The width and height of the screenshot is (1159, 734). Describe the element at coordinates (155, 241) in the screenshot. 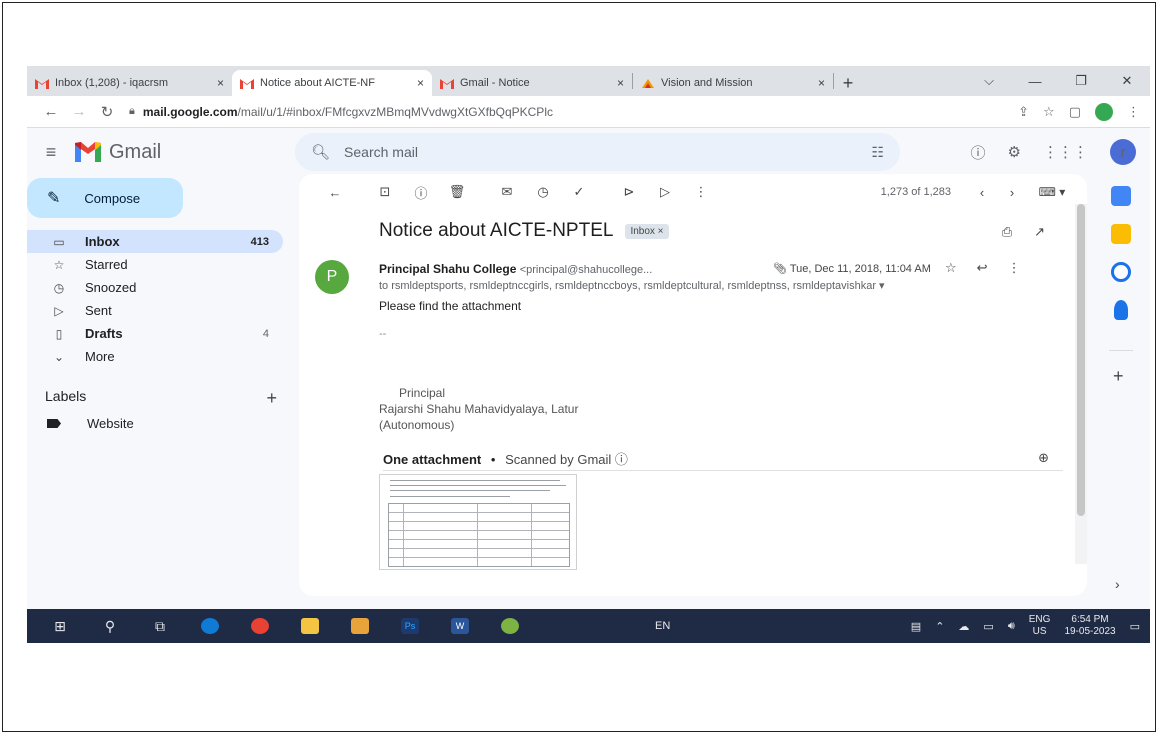

I see `sidebar-item-inbox: ▭ Inbox 413` at that location.